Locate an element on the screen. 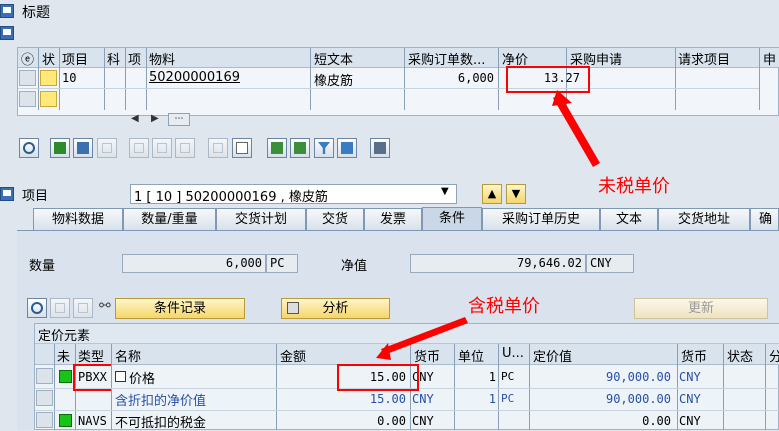 This screenshot has width=779, height=431. arrow-tax-shaft is located at coordinates (424, 336).